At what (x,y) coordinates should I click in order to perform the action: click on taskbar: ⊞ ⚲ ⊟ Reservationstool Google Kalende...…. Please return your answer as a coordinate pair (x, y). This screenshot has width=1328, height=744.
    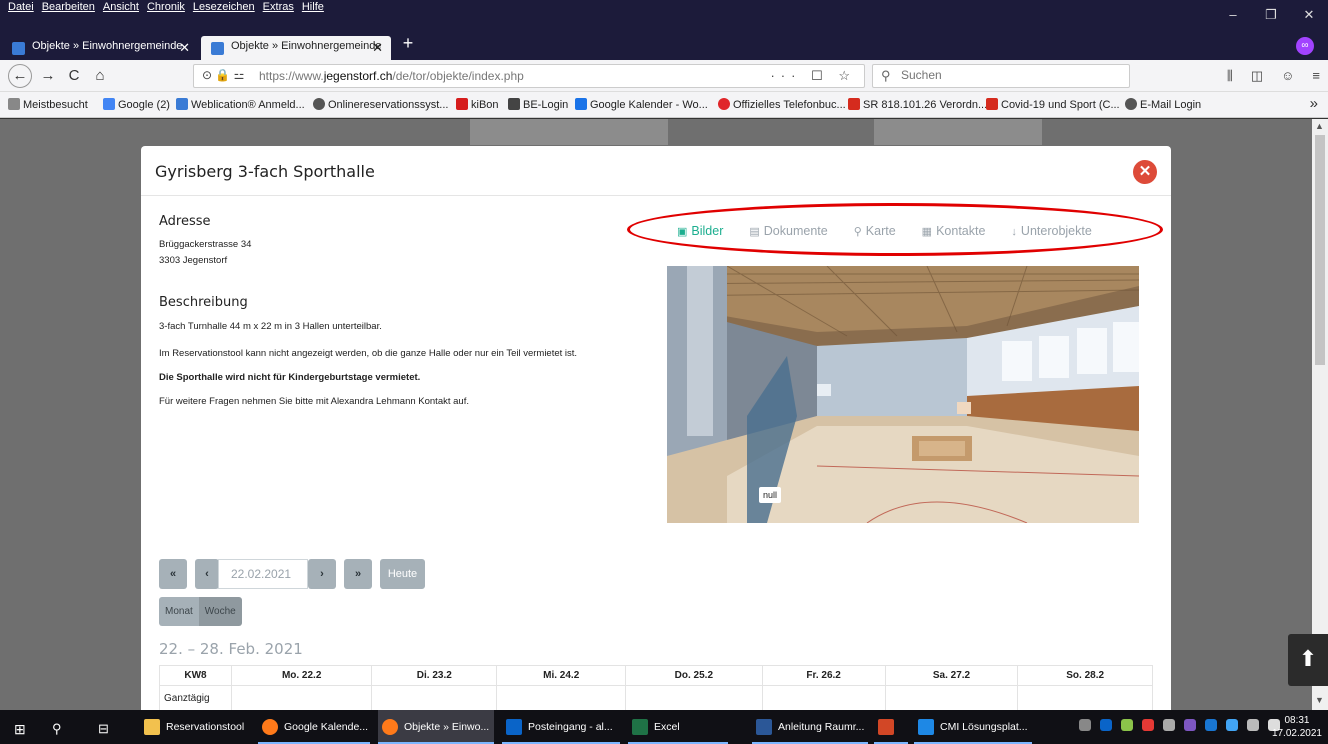
    Looking at the image, I should click on (664, 727).